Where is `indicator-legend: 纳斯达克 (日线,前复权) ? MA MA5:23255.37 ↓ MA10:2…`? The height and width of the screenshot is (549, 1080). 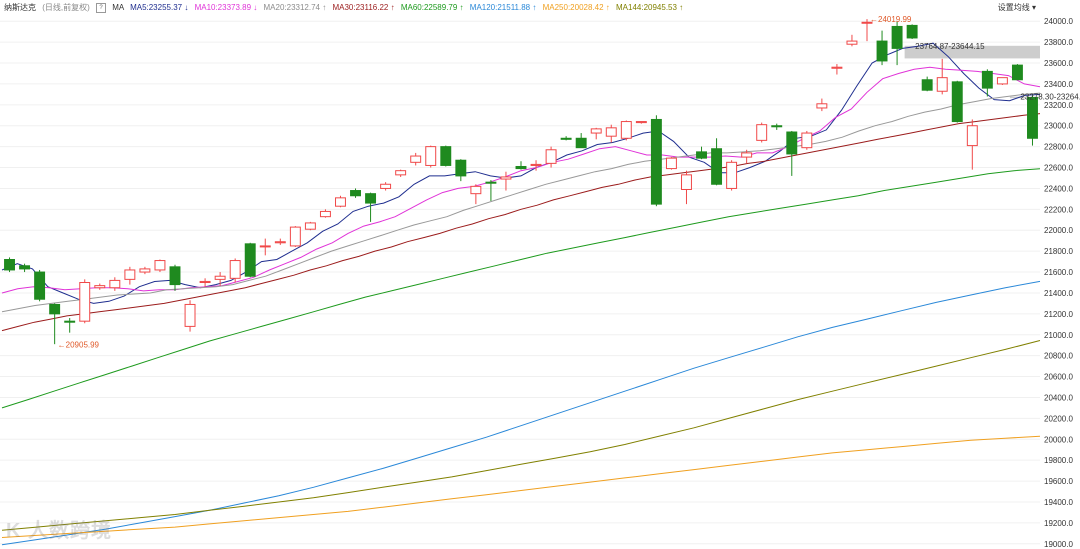
indicator-legend: 纳斯达克 (日线,前复权) ? MA MA5:23255.37 ↓ MA10:2… is located at coordinates (540, 8).